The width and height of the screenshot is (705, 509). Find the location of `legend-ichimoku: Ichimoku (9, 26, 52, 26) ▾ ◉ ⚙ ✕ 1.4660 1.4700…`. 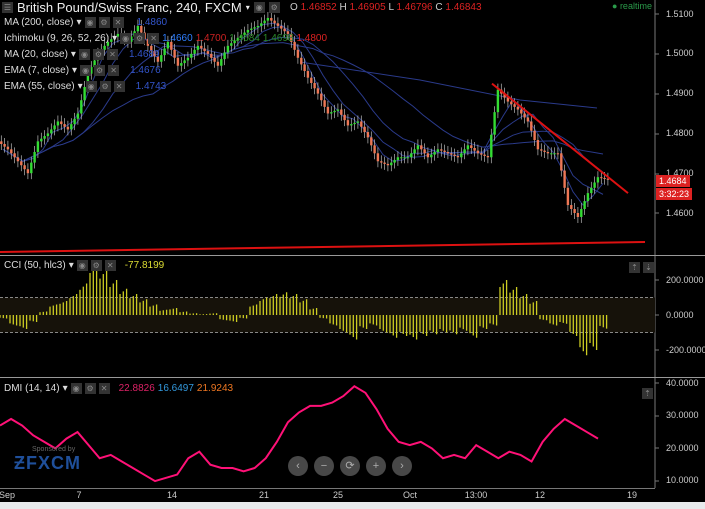

legend-ichimoku: Ichimoku (9, 26, 52, 26) ▾ ◉ ⚙ ✕ 1.4660 1.4700… is located at coordinates (165, 38).